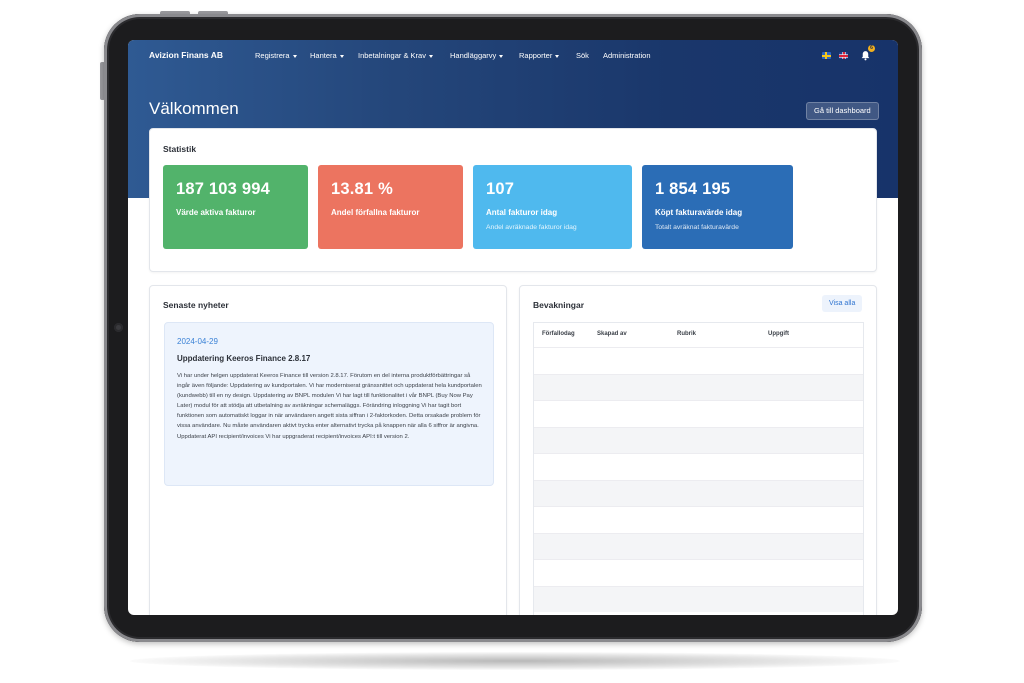 Image resolution: width=1024 pixels, height=683 pixels. Describe the element at coordinates (699, 212) in the screenshot. I see `stat-label: Köpt fakturavärde idag` at that location.